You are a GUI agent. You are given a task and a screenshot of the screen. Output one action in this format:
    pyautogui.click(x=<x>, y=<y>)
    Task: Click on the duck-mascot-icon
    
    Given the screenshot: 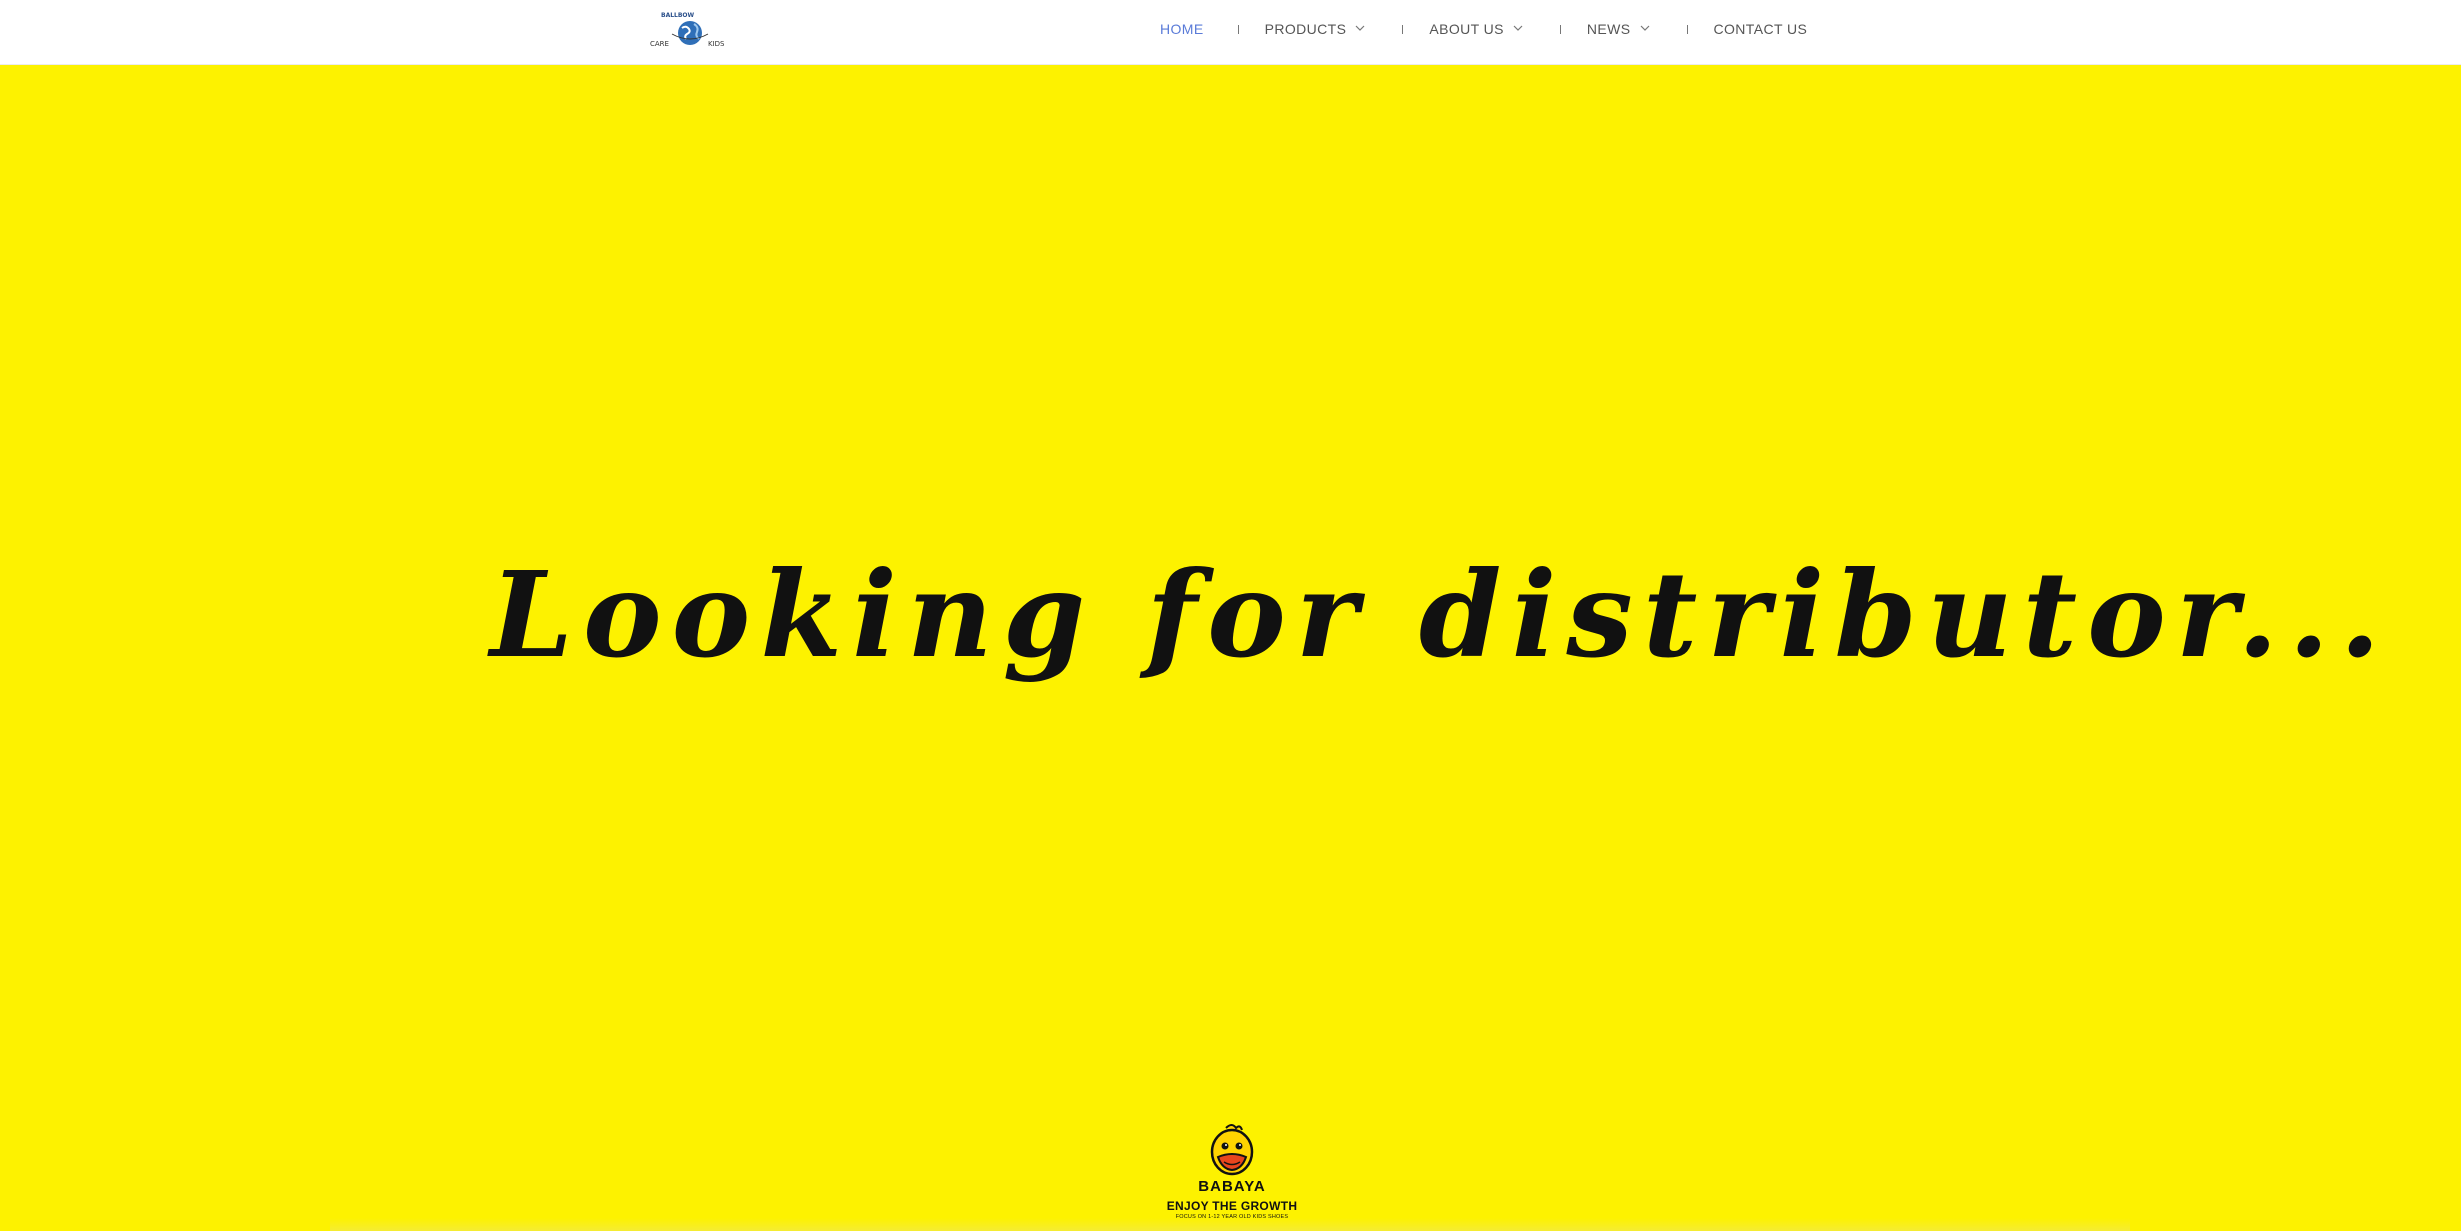 What is the action you would take?
    pyautogui.click(x=1232, y=1150)
    